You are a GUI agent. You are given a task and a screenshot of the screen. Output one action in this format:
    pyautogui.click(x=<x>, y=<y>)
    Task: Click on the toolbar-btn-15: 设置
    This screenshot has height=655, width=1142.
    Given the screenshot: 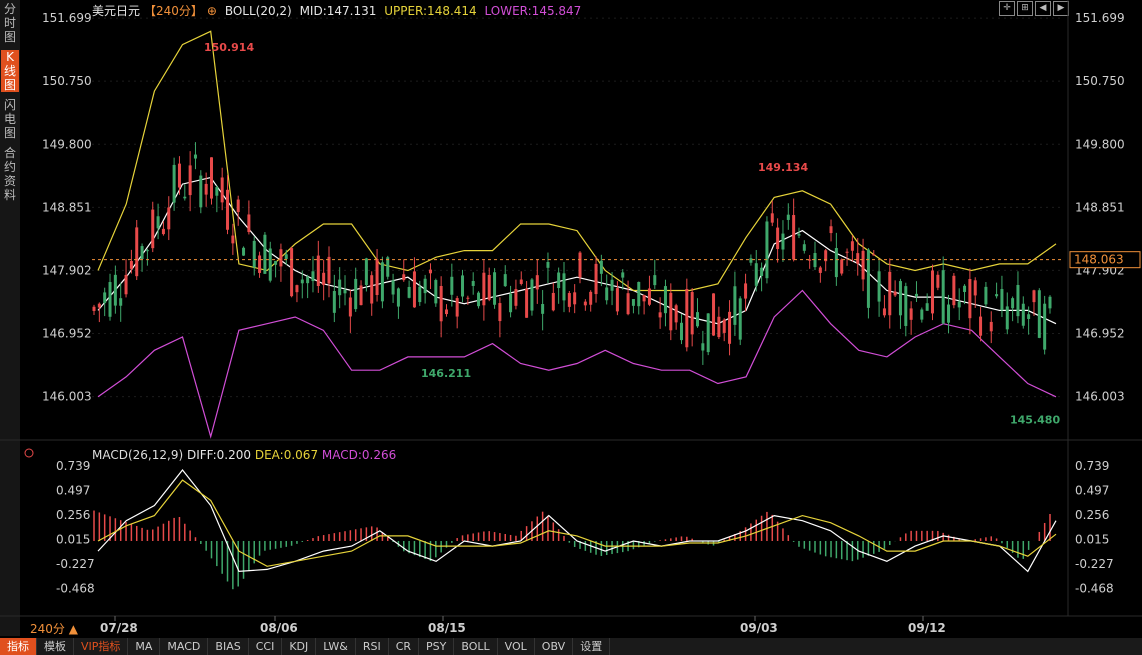 What is the action you would take?
    pyautogui.click(x=592, y=646)
    